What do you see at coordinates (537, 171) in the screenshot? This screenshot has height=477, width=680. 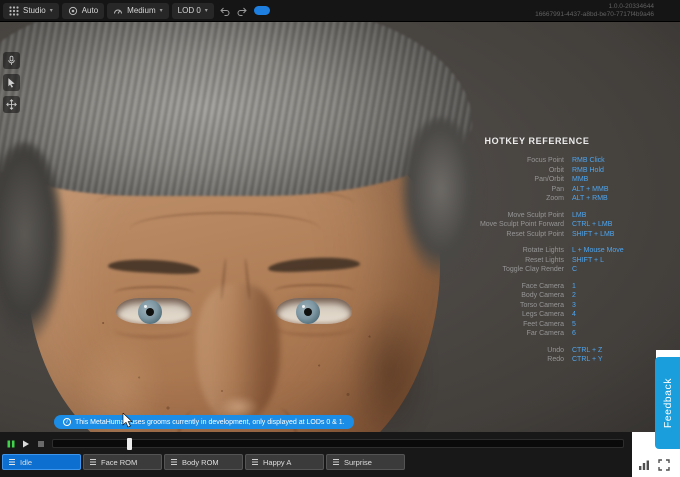 I see `hotkey-row: Orbit RMB Hold` at bounding box center [537, 171].